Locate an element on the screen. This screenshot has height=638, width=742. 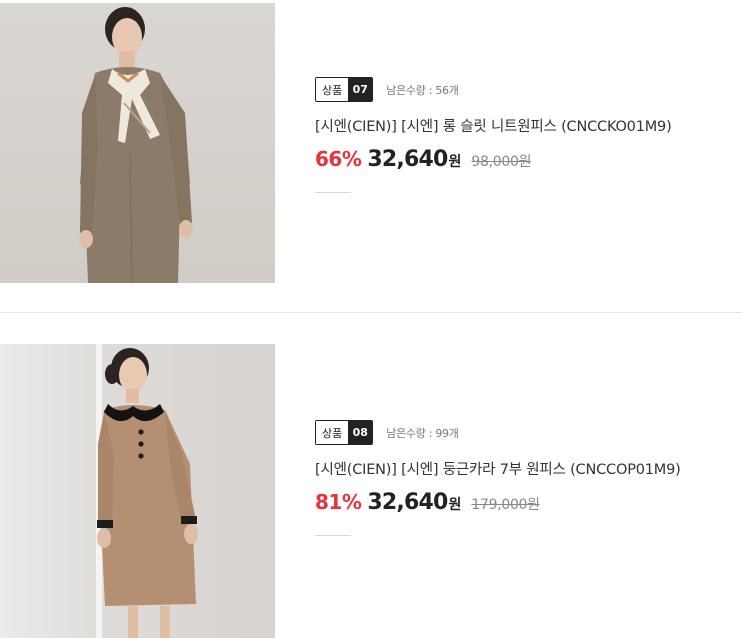
original-price-value: 179,000 is located at coordinates (499, 505).